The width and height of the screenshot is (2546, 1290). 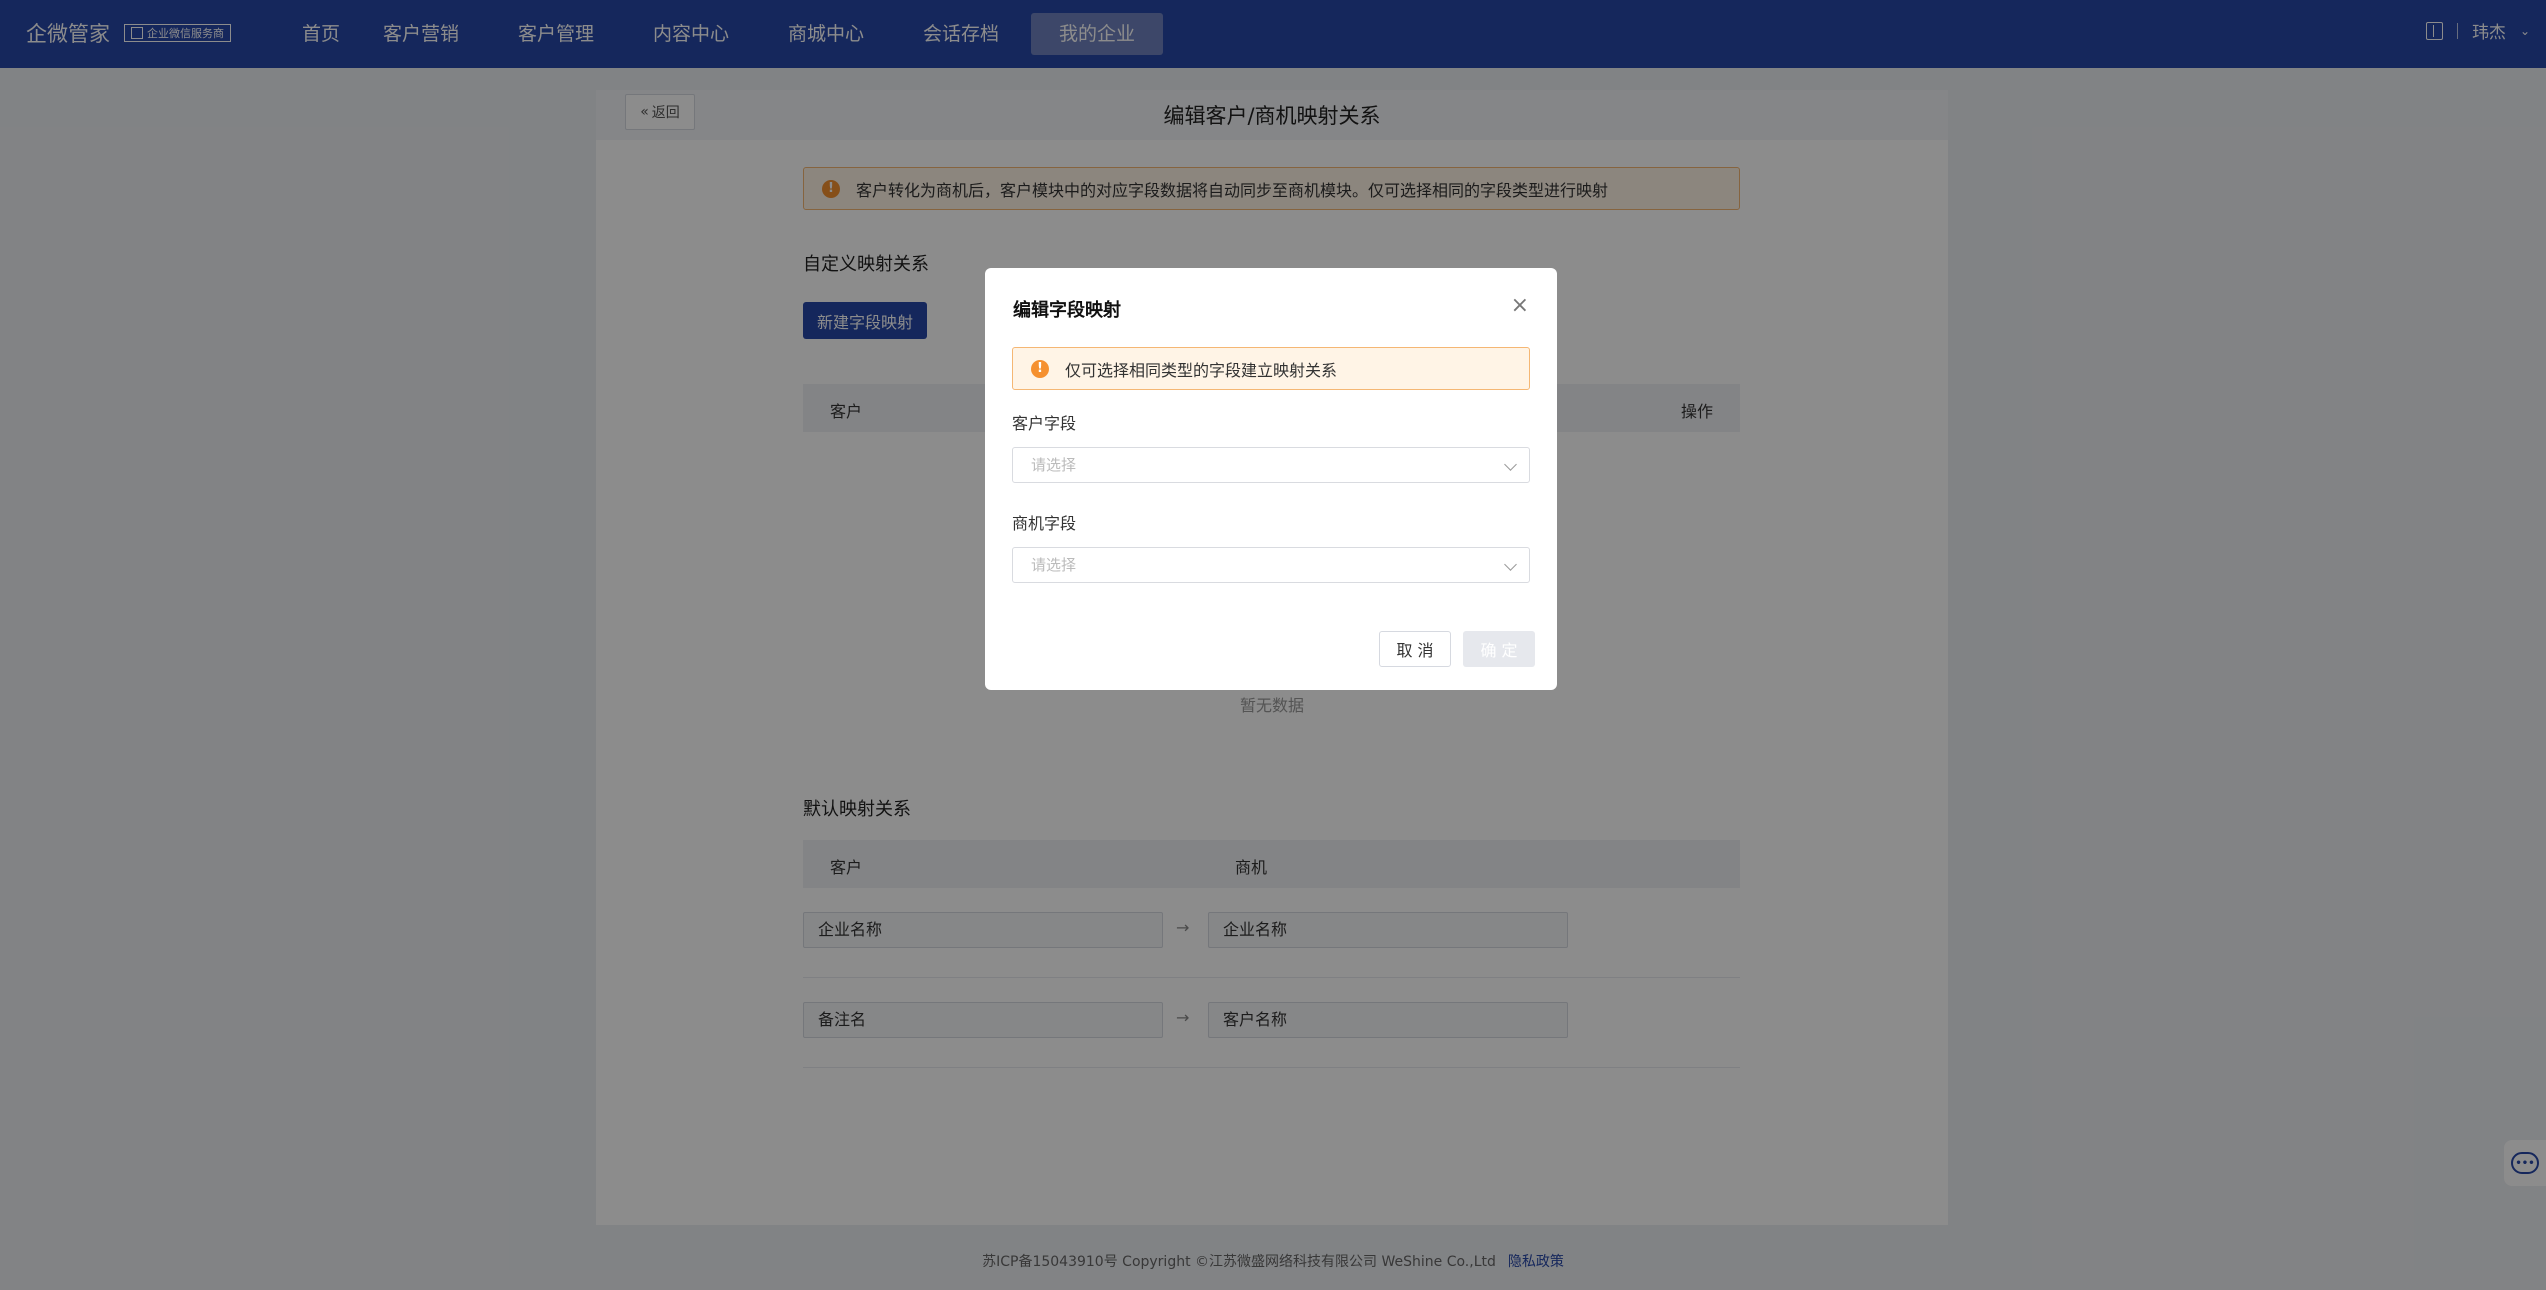 What do you see at coordinates (1415, 649) in the screenshot?
I see `cancel-button: 取 消` at bounding box center [1415, 649].